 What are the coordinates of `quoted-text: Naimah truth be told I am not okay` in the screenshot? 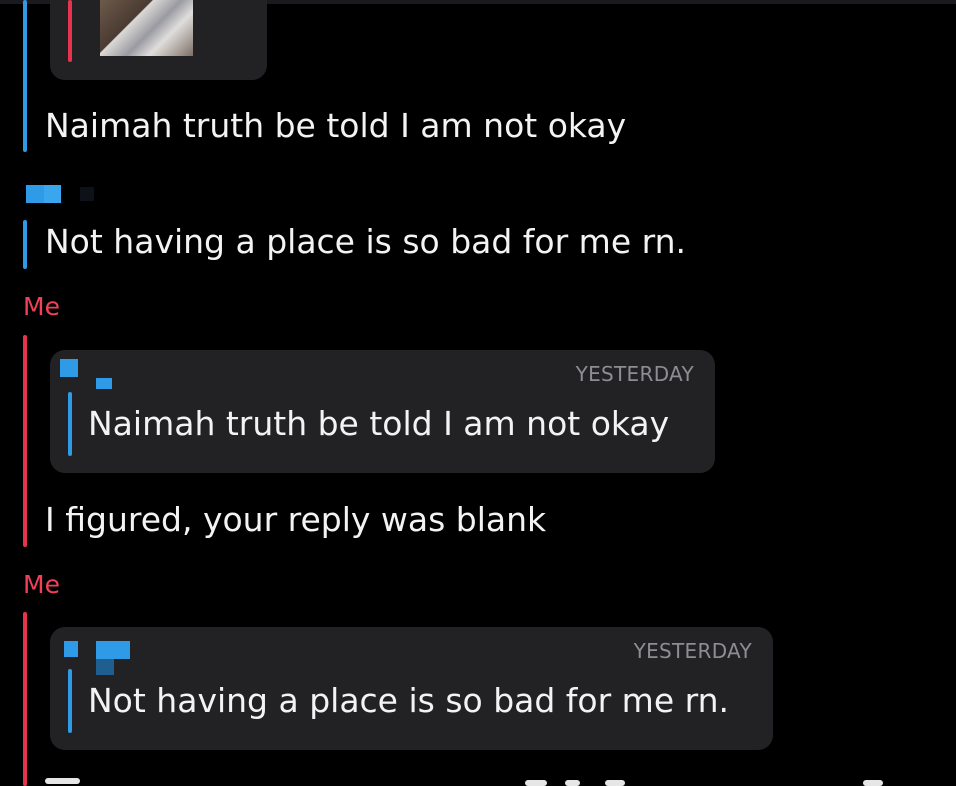 It's located at (379, 423).